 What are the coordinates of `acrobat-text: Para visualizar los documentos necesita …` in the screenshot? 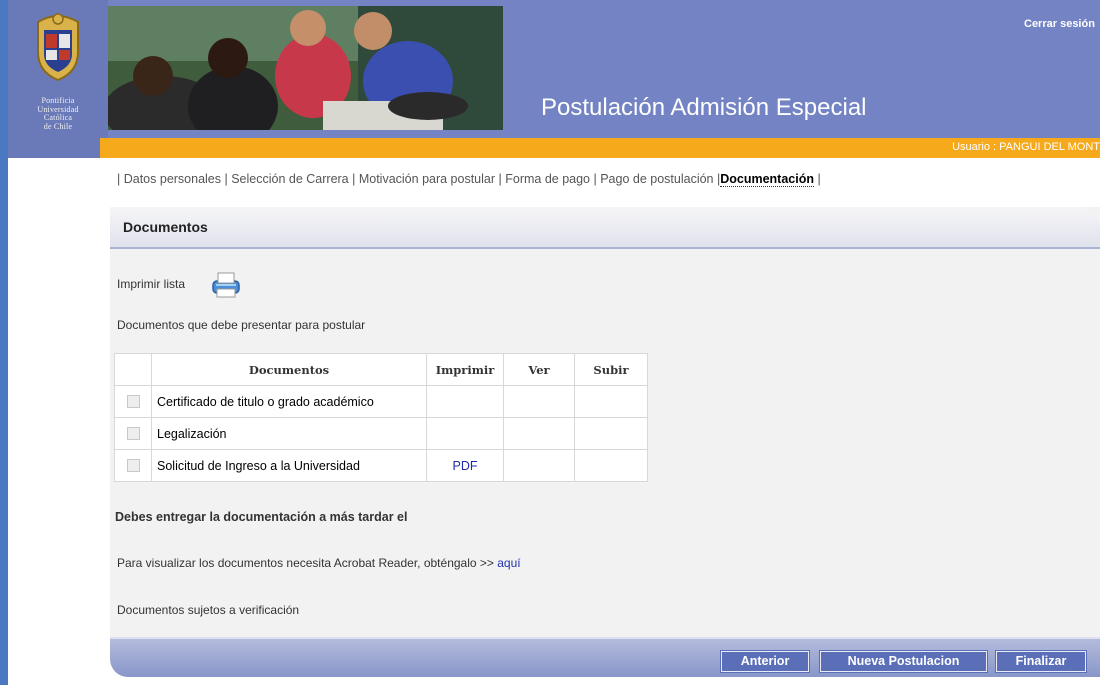 It's located at (305, 563).